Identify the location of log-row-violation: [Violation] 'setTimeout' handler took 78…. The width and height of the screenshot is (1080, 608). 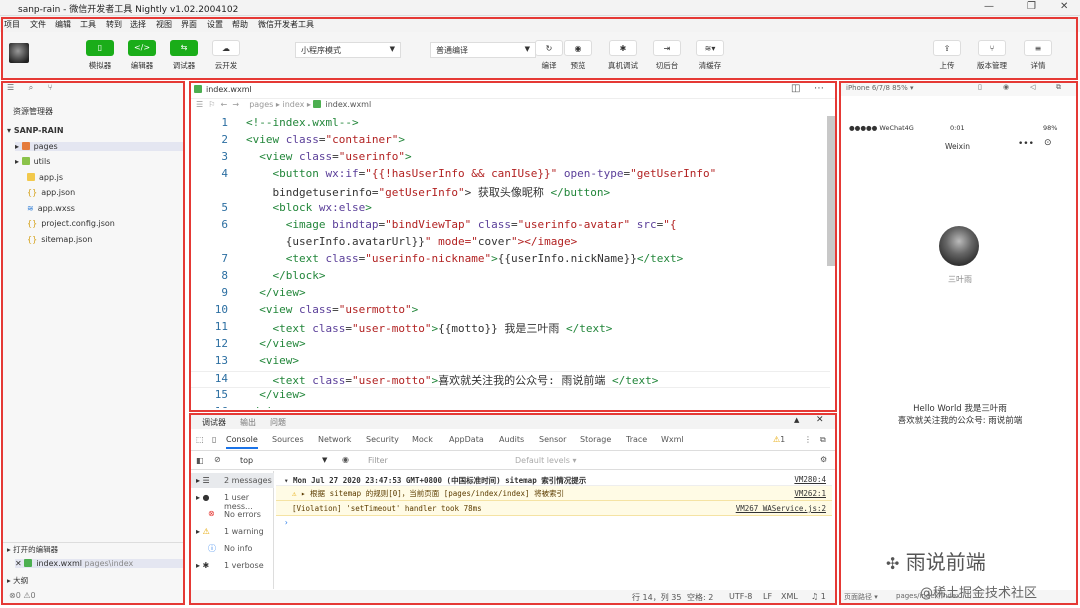
(554, 508).